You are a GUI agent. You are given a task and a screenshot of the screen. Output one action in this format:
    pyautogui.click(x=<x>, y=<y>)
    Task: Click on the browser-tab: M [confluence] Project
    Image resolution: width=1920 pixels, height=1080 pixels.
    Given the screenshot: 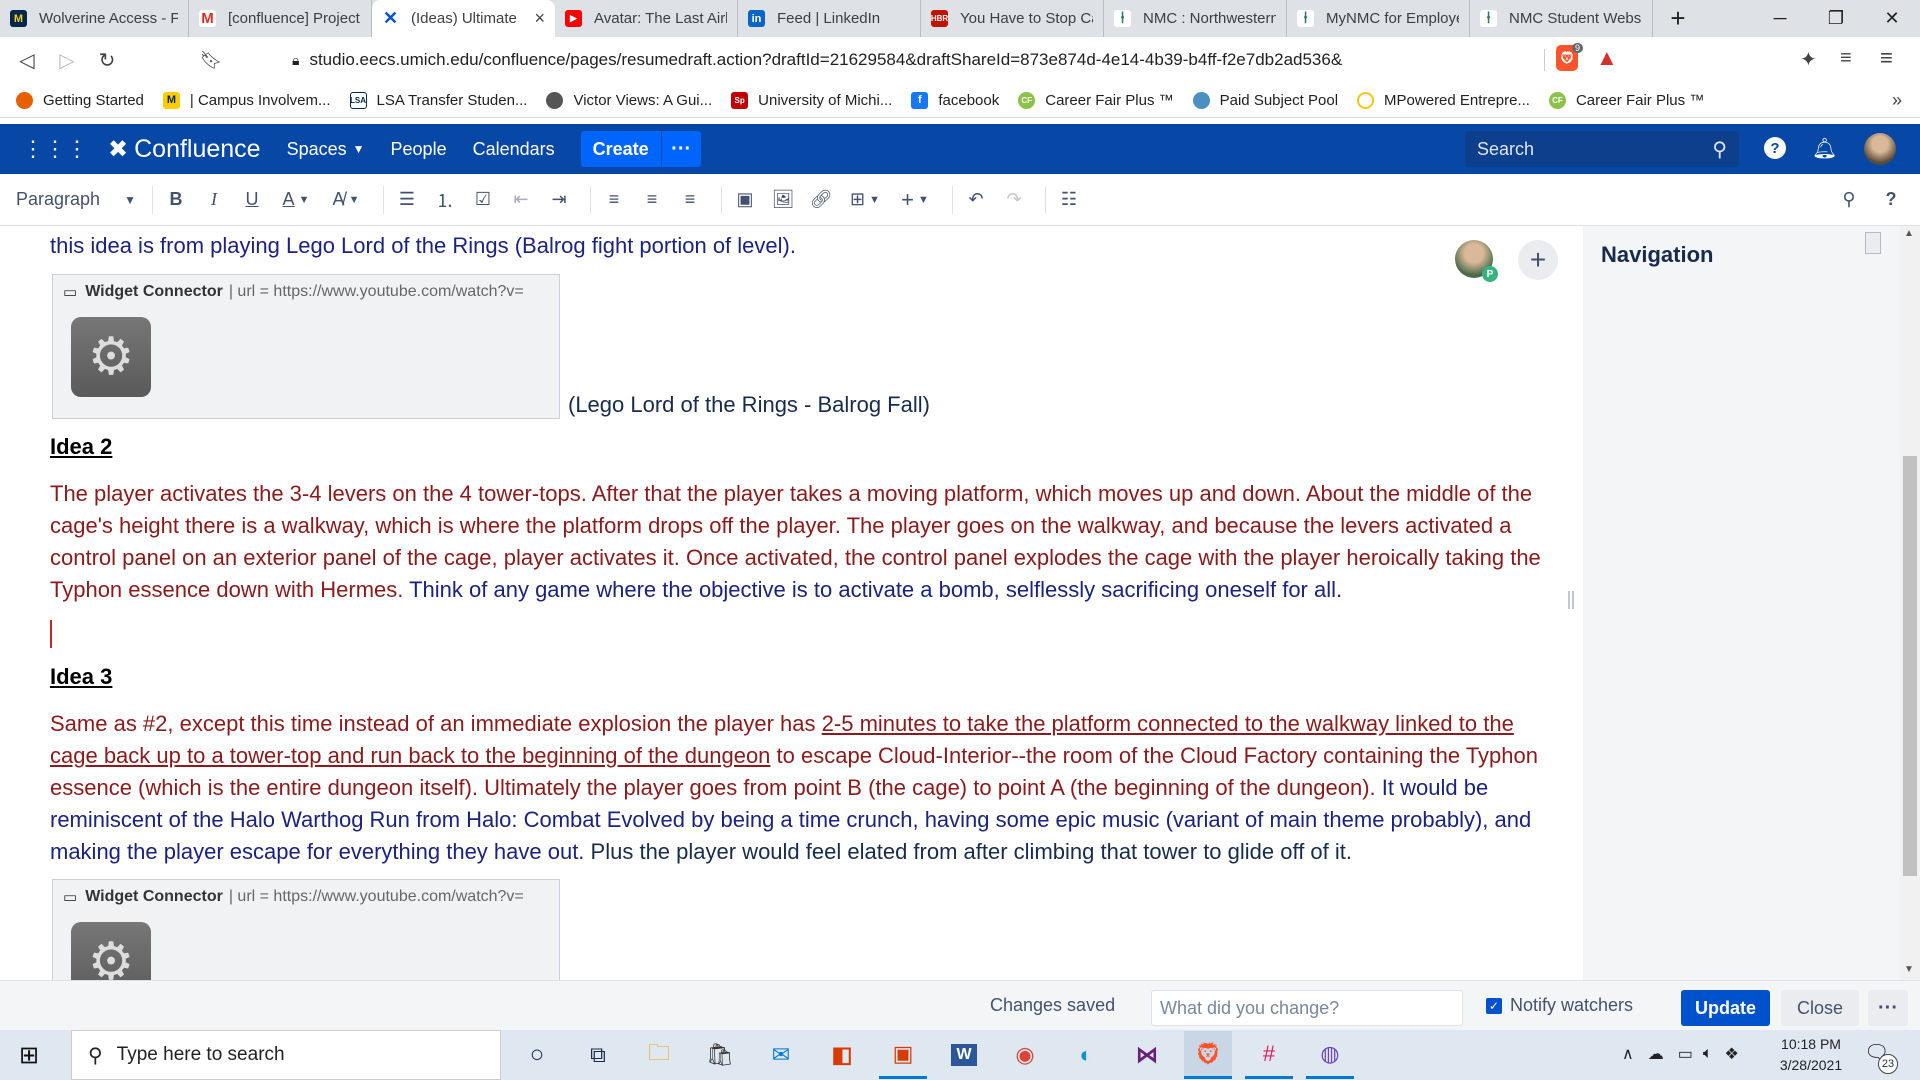 What is the action you would take?
    pyautogui.click(x=280, y=18)
    